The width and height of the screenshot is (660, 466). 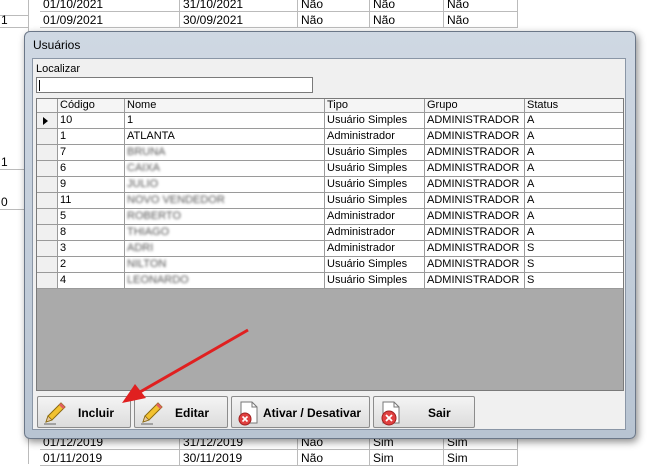 What do you see at coordinates (574, 185) in the screenshot?
I see `cell-status: A` at bounding box center [574, 185].